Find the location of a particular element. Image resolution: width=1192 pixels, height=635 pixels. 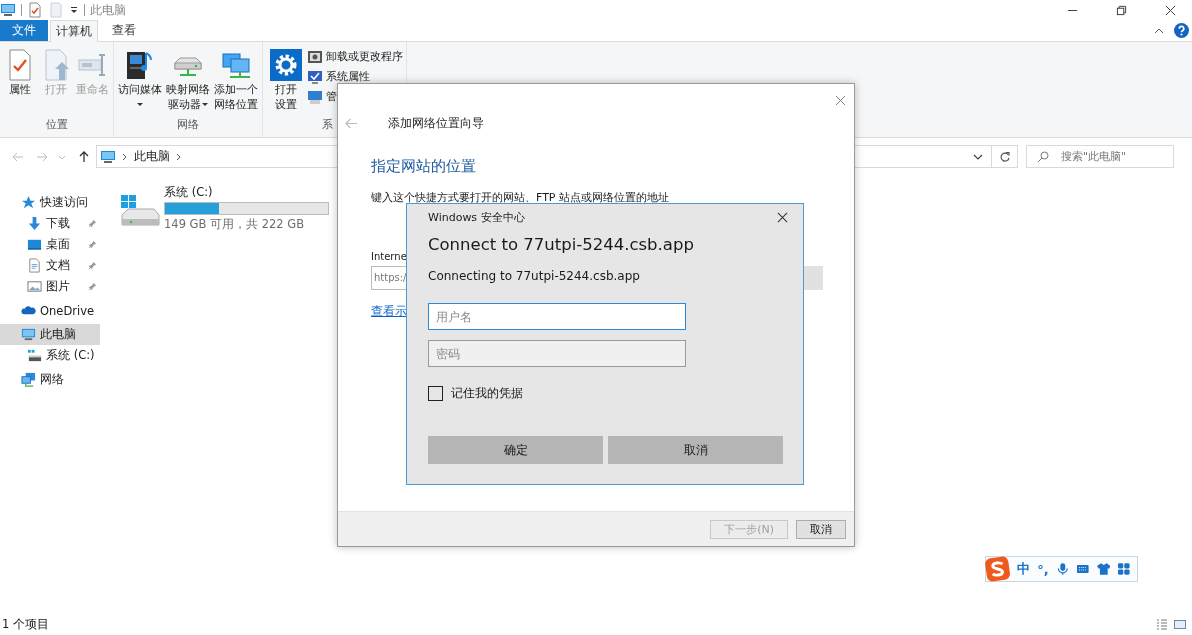

item-count: 1 个项目 is located at coordinates (25, 624).